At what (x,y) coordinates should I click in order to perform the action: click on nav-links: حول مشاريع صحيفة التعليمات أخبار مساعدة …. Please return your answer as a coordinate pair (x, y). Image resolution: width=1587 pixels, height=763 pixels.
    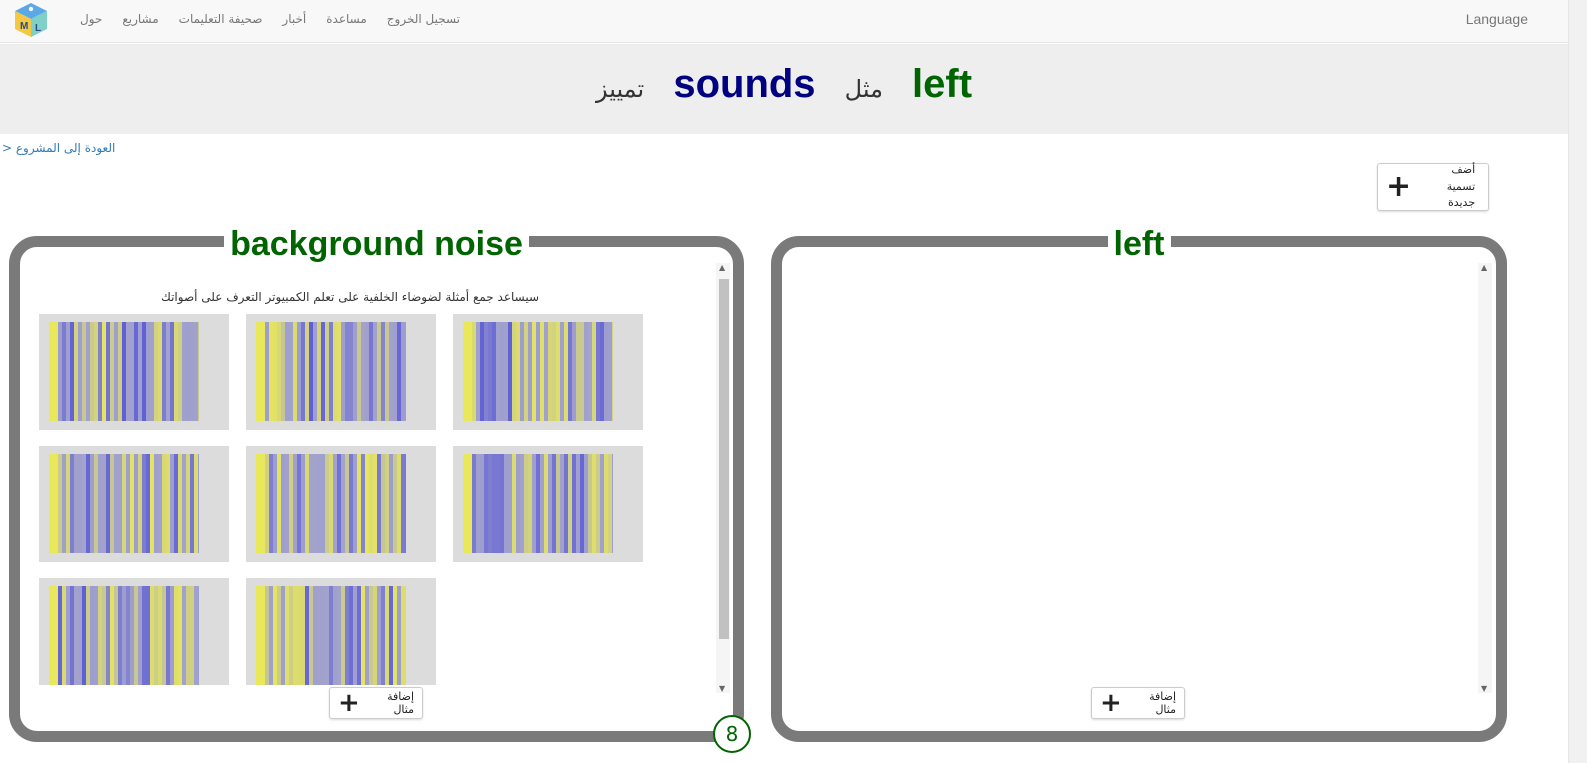
    Looking at the image, I should click on (270, 19).